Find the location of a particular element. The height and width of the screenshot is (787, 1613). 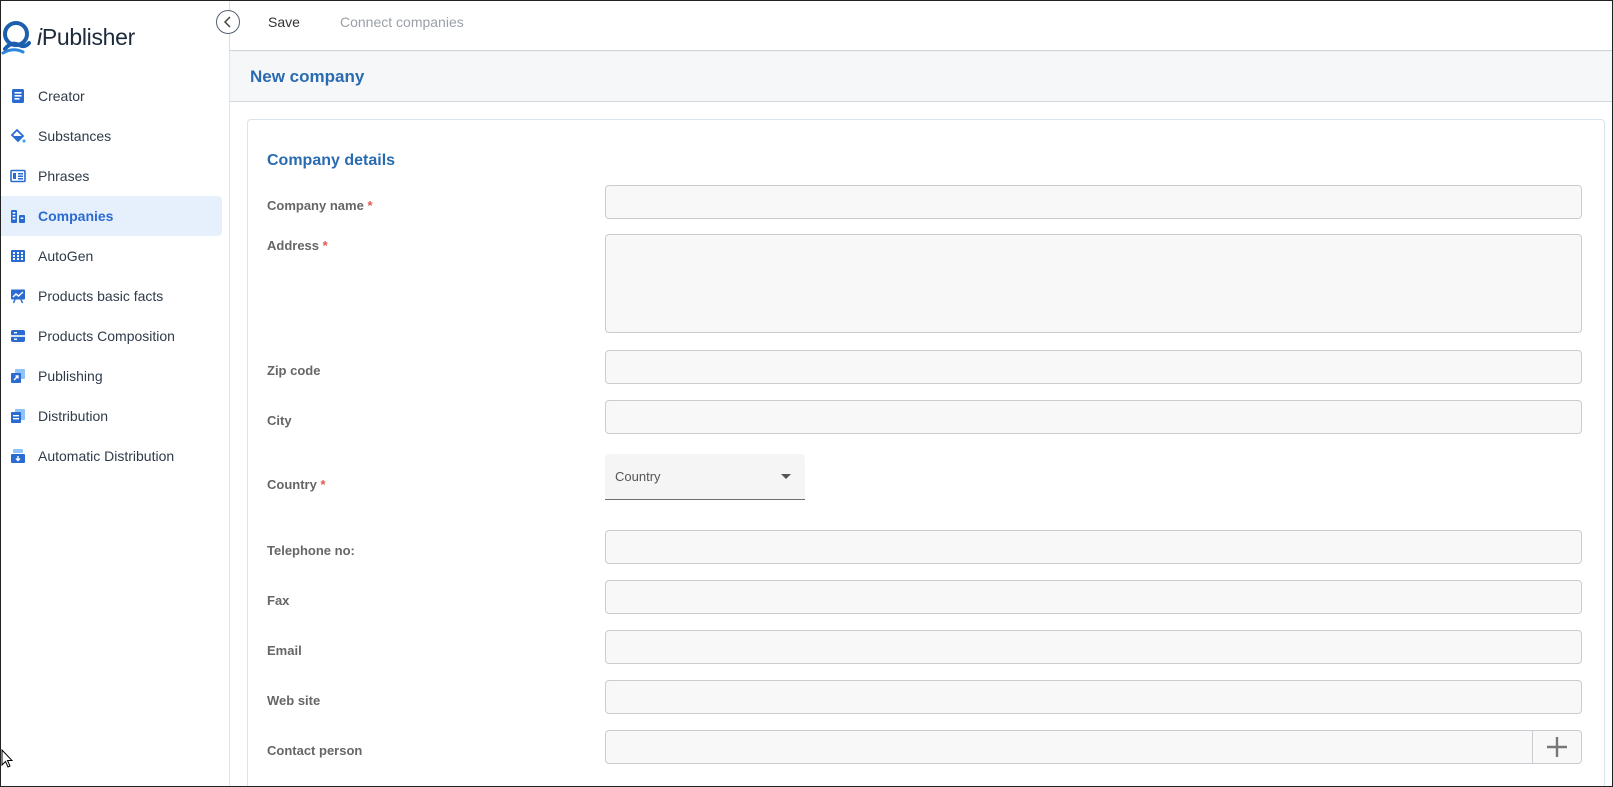

section-title: Company details is located at coordinates (331, 160).